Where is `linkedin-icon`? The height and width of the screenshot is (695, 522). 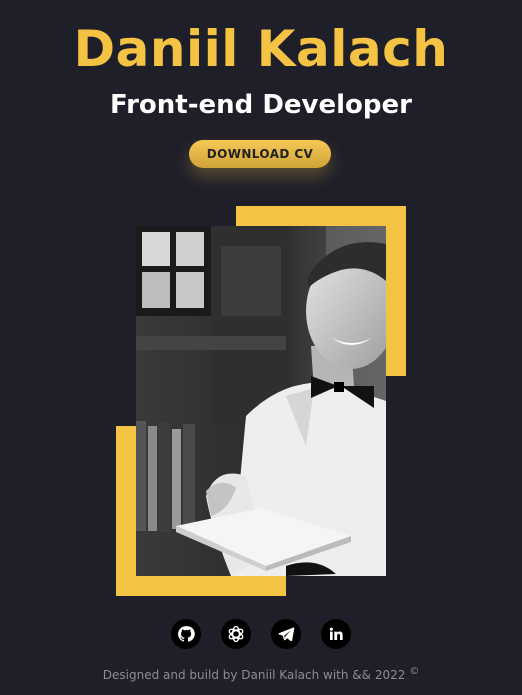 linkedin-icon is located at coordinates (336, 633).